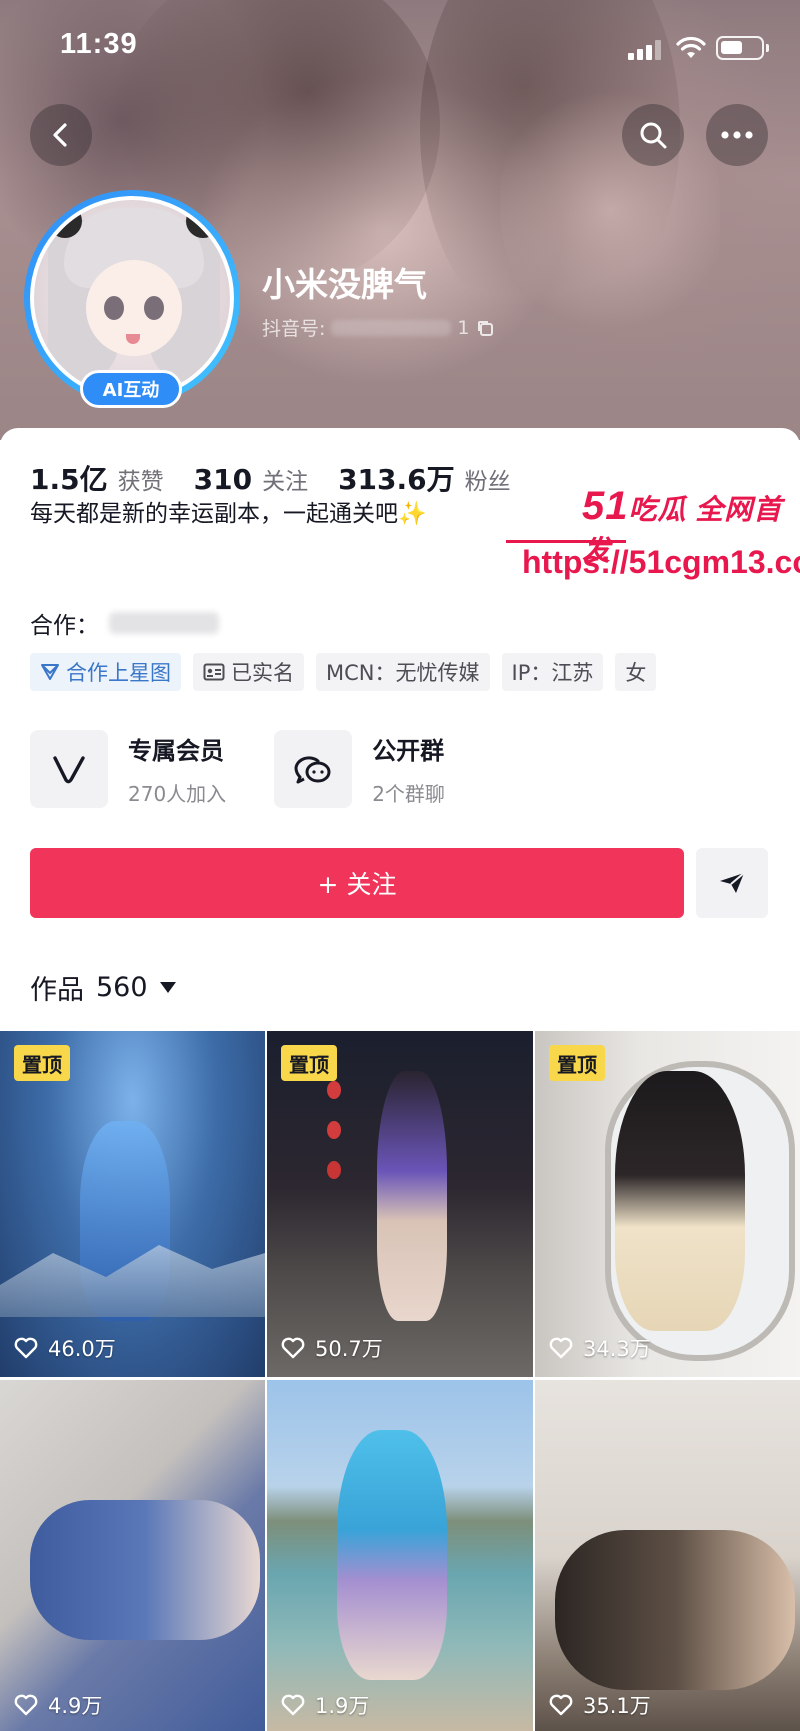 This screenshot has height=1731, width=800. What do you see at coordinates (57, 990) in the screenshot?
I see `works-label: 作品` at bounding box center [57, 990].